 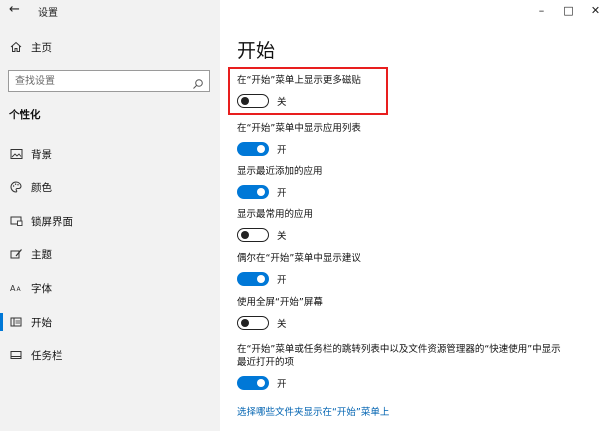 What do you see at coordinates (280, 171) in the screenshot?
I see `setting-label: 显示最近添加的应用` at bounding box center [280, 171].